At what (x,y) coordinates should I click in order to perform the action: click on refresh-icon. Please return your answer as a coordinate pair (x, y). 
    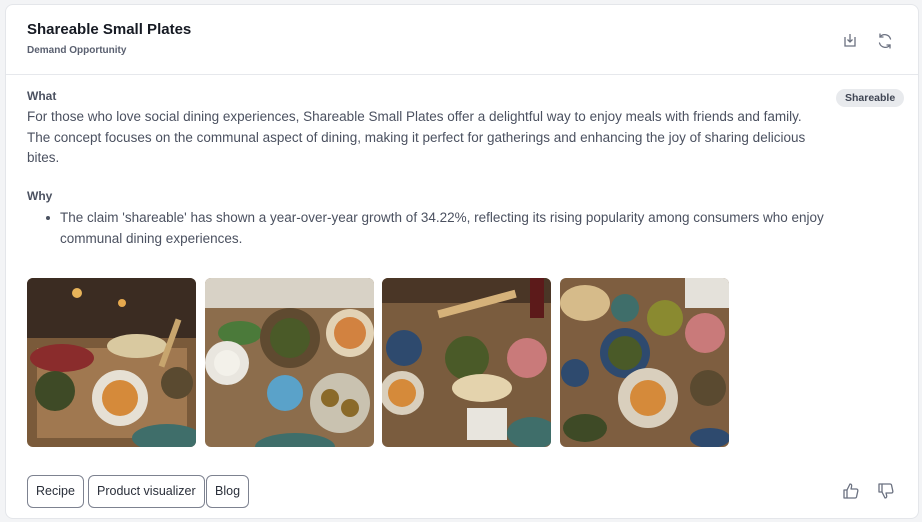
    Looking at the image, I should click on (885, 41).